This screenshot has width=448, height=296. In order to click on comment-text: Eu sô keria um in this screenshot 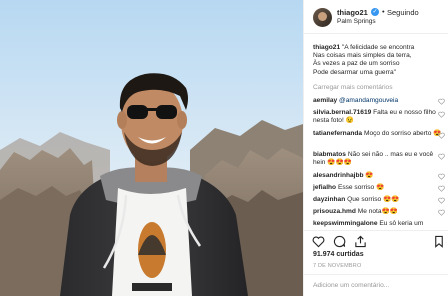, I will do `click(401, 223)`.